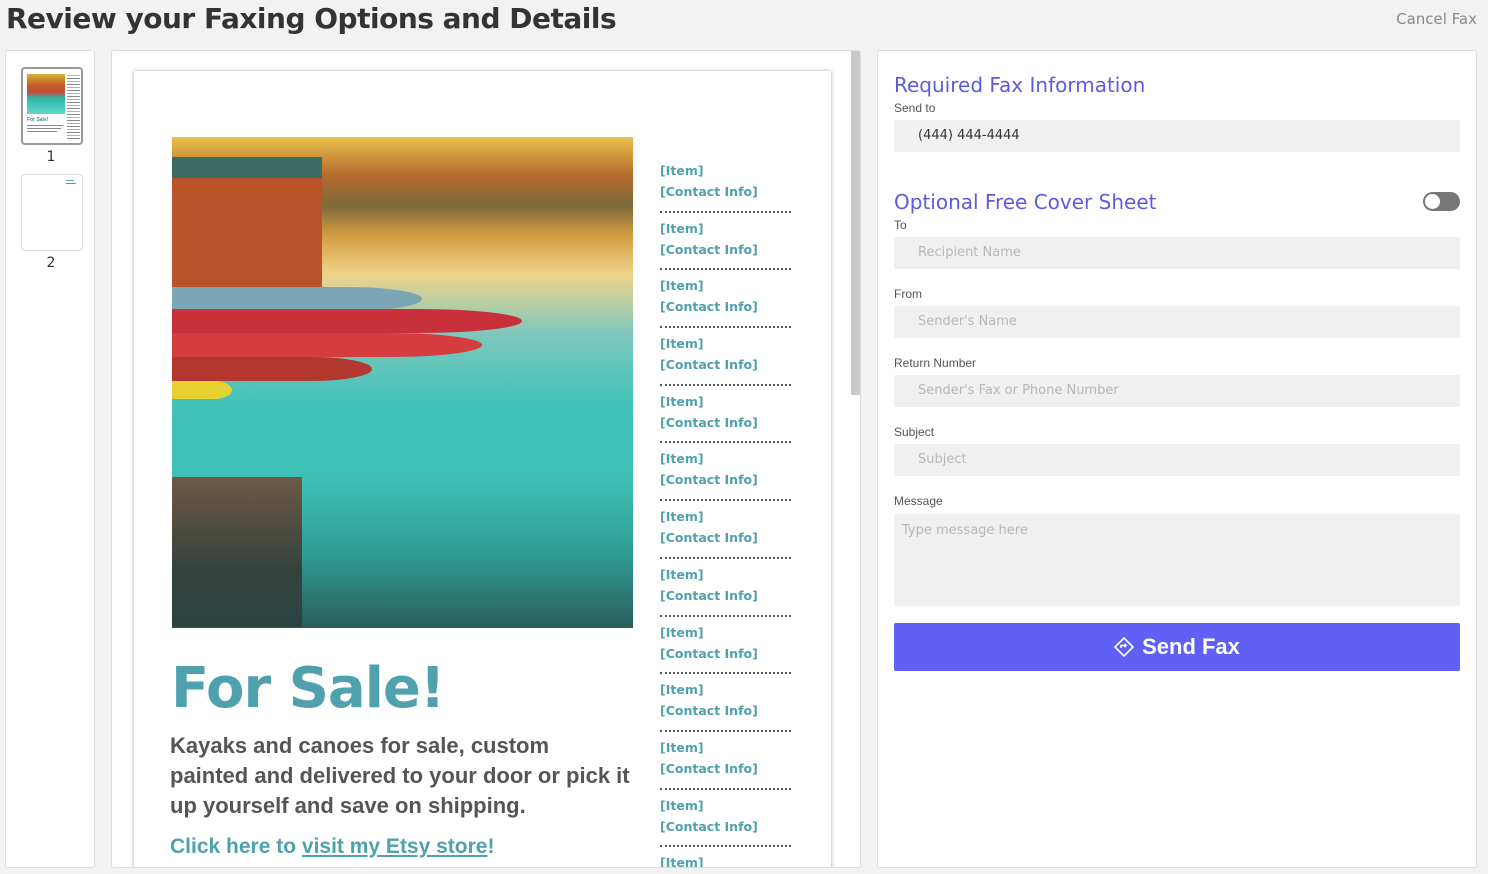 The width and height of the screenshot is (1488, 874). Describe the element at coordinates (900, 225) in the screenshot. I see `to-label: To` at that location.